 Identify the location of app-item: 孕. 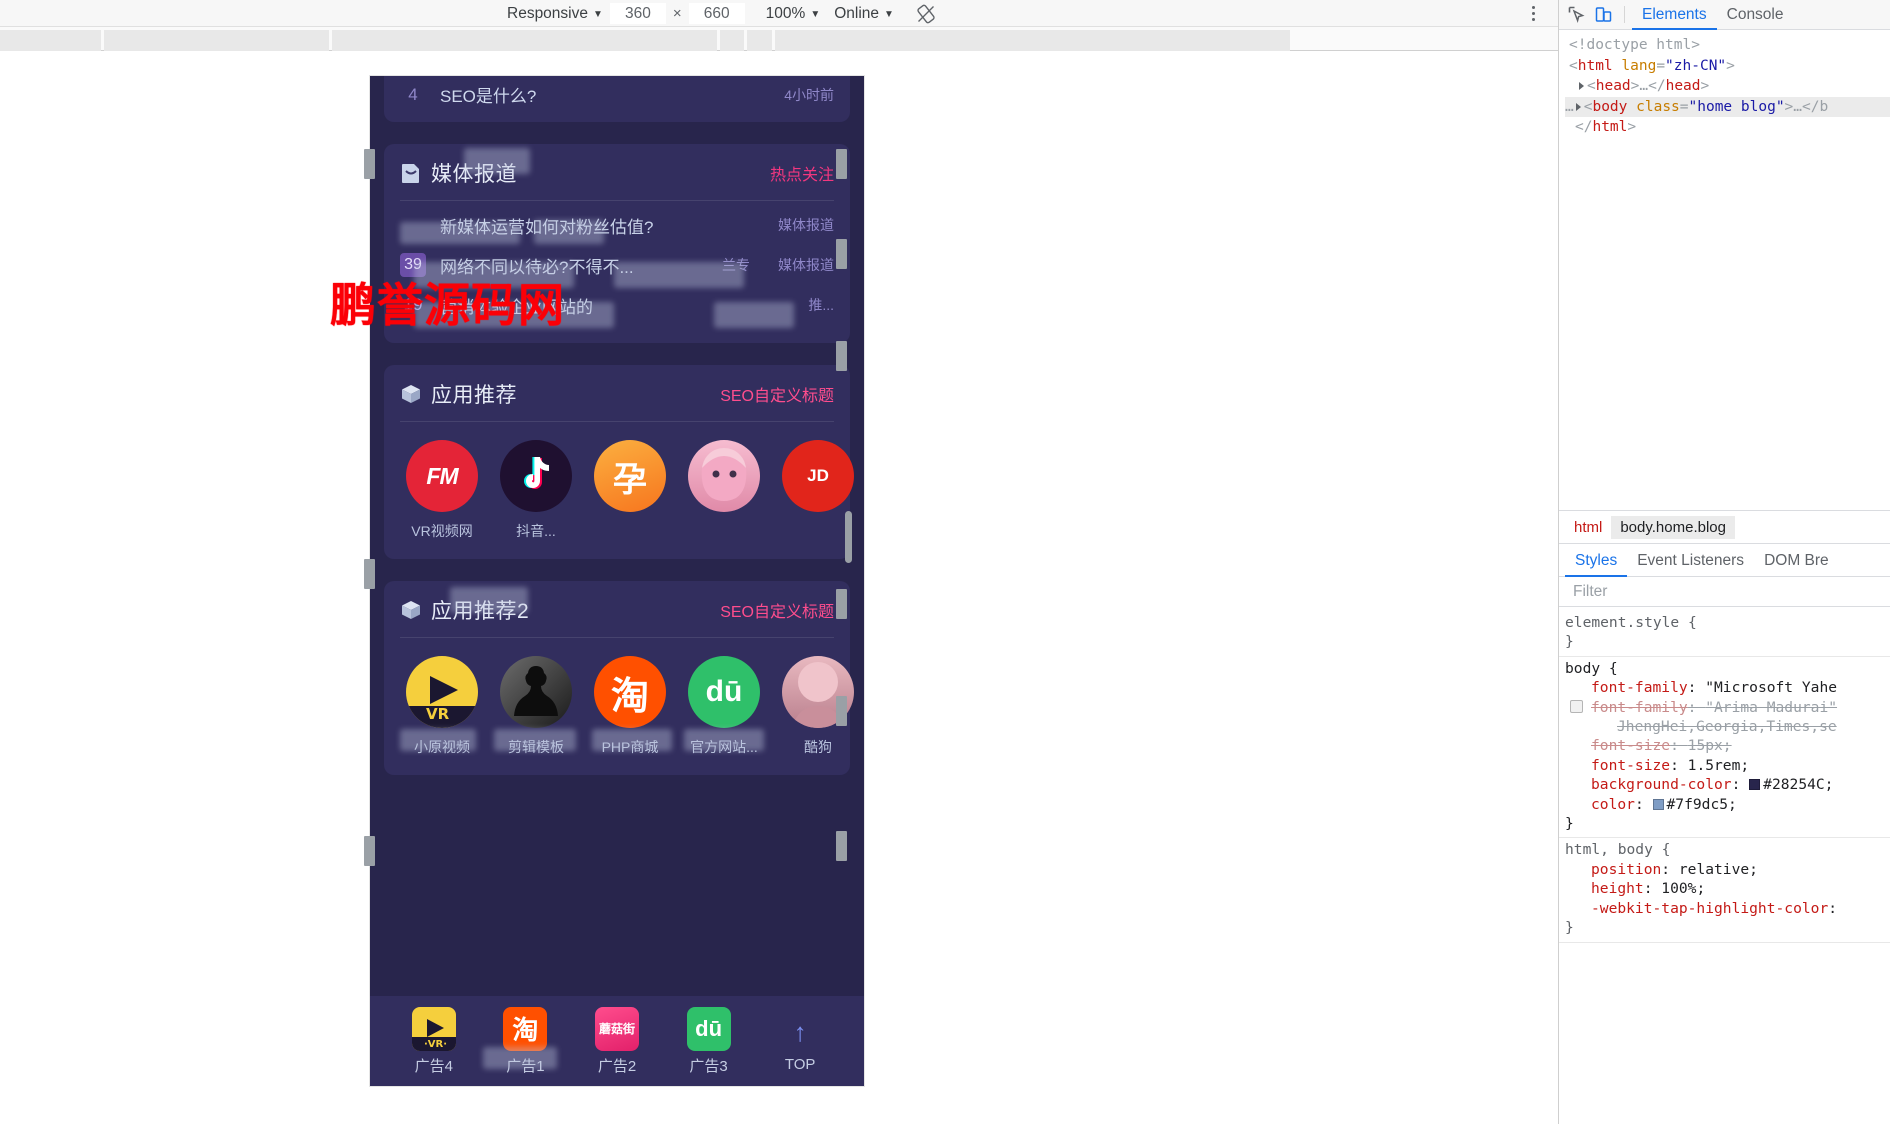
(630, 490).